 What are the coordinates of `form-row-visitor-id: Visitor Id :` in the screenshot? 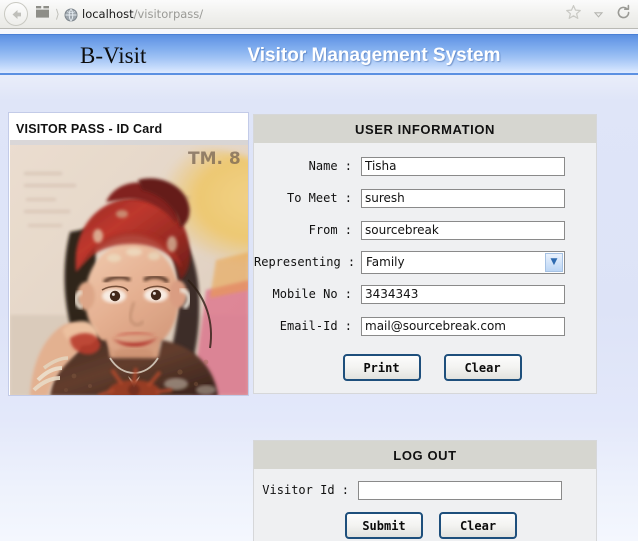 It's located at (425, 490).